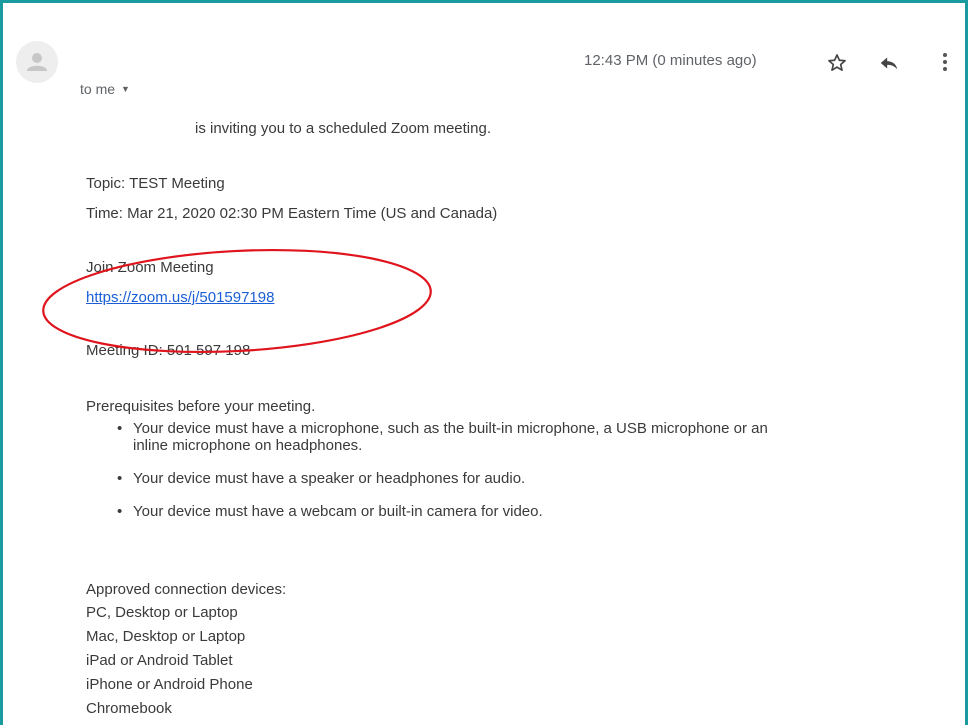 The image size is (968, 725). Describe the element at coordinates (945, 62) in the screenshot. I see `more-options-icon` at that location.